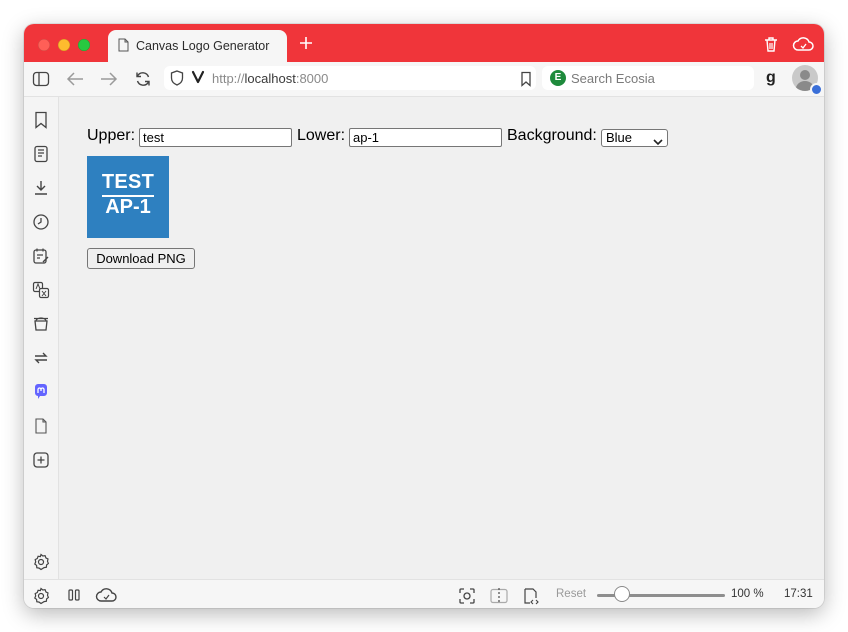 Image resolution: width=848 pixels, height=632 pixels. What do you see at coordinates (424, 593) in the screenshot?
I see `status-bar: Reset 100 % 17:31` at bounding box center [424, 593].